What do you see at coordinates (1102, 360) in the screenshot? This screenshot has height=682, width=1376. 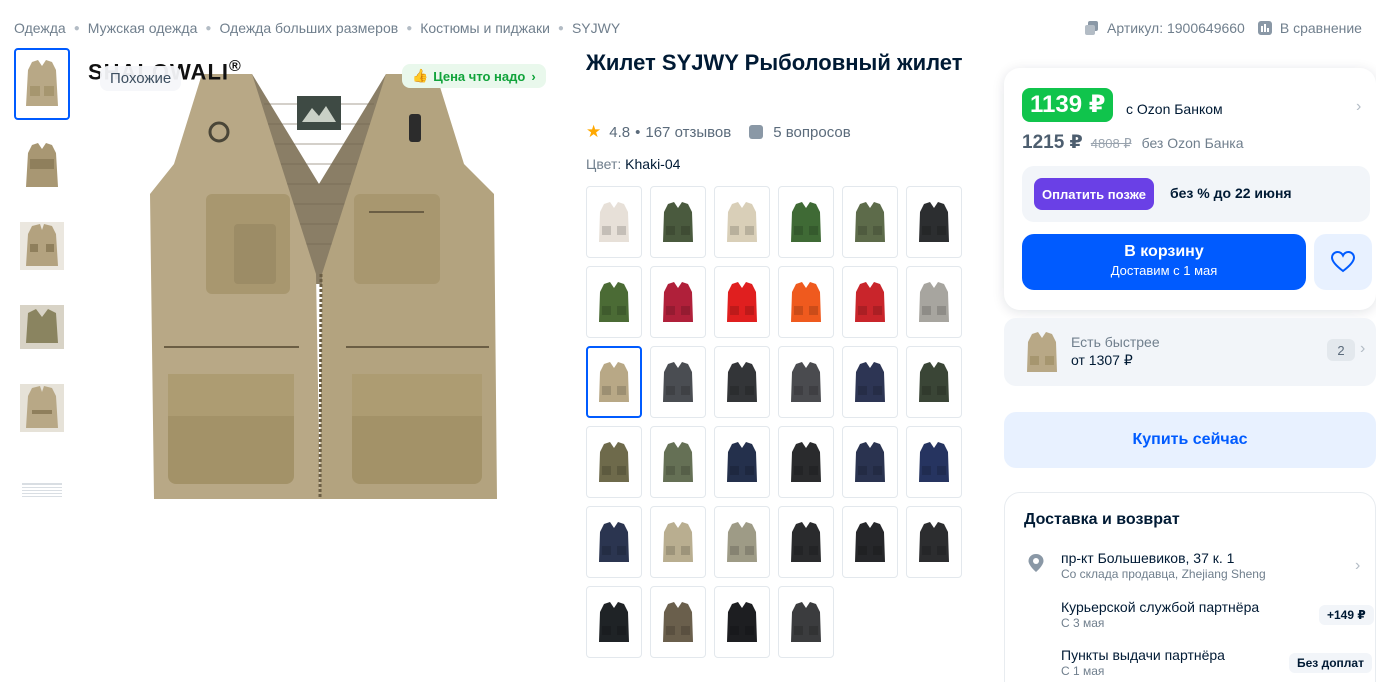 I see `faster-price: от 1307 ₽` at bounding box center [1102, 360].